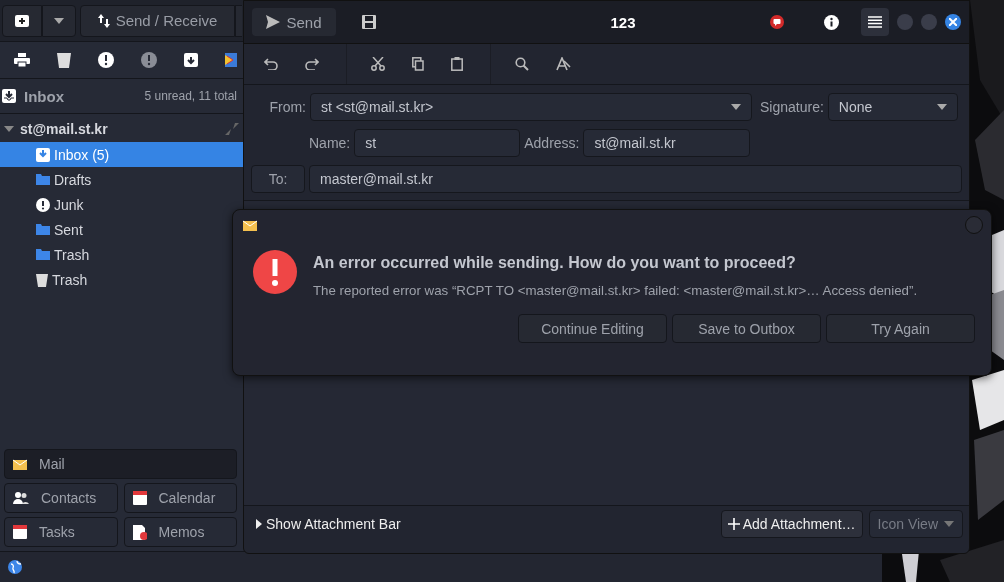  I want to click on folder-item: Drafts, so click(121, 179).